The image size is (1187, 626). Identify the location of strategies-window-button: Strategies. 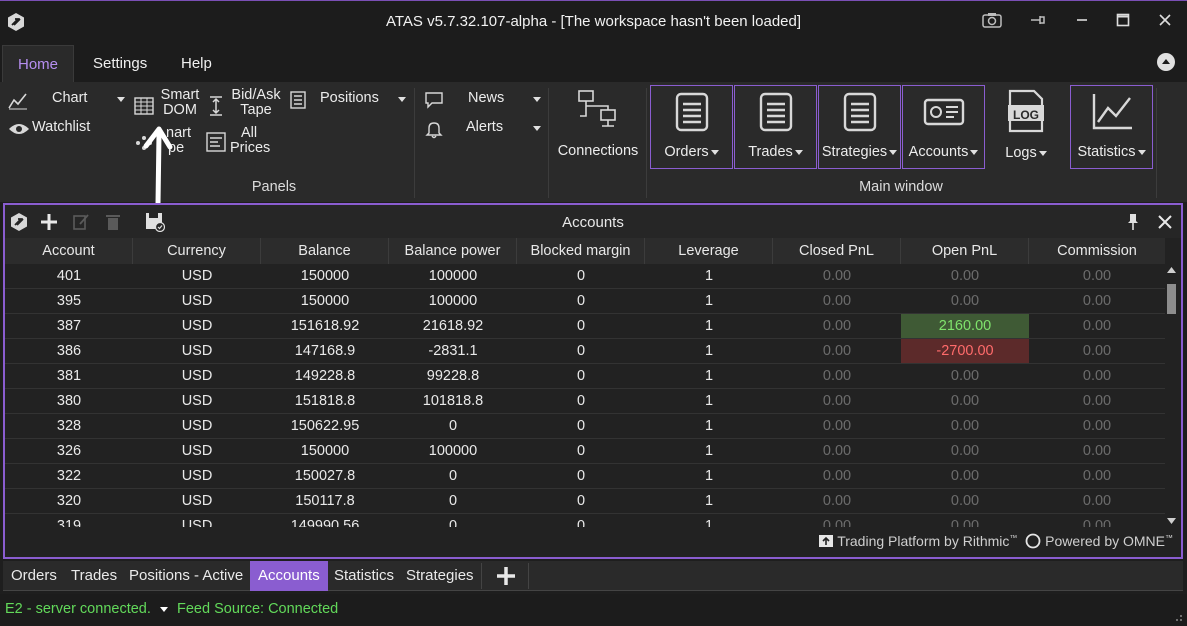
(859, 127).